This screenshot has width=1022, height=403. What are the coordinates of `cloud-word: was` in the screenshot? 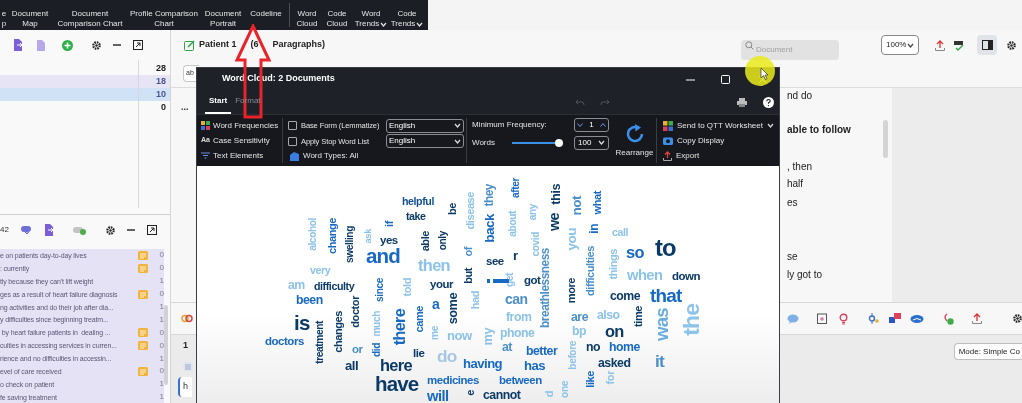 It's located at (662, 325).